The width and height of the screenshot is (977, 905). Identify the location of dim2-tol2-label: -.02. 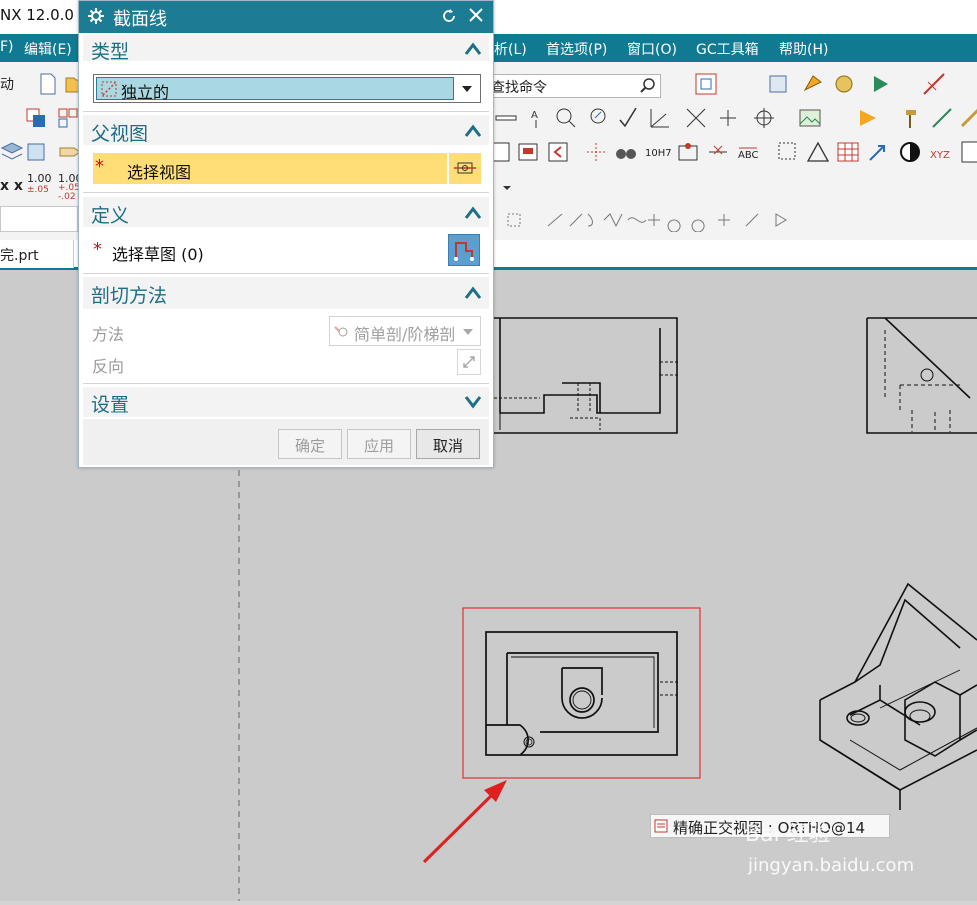
(67, 197).